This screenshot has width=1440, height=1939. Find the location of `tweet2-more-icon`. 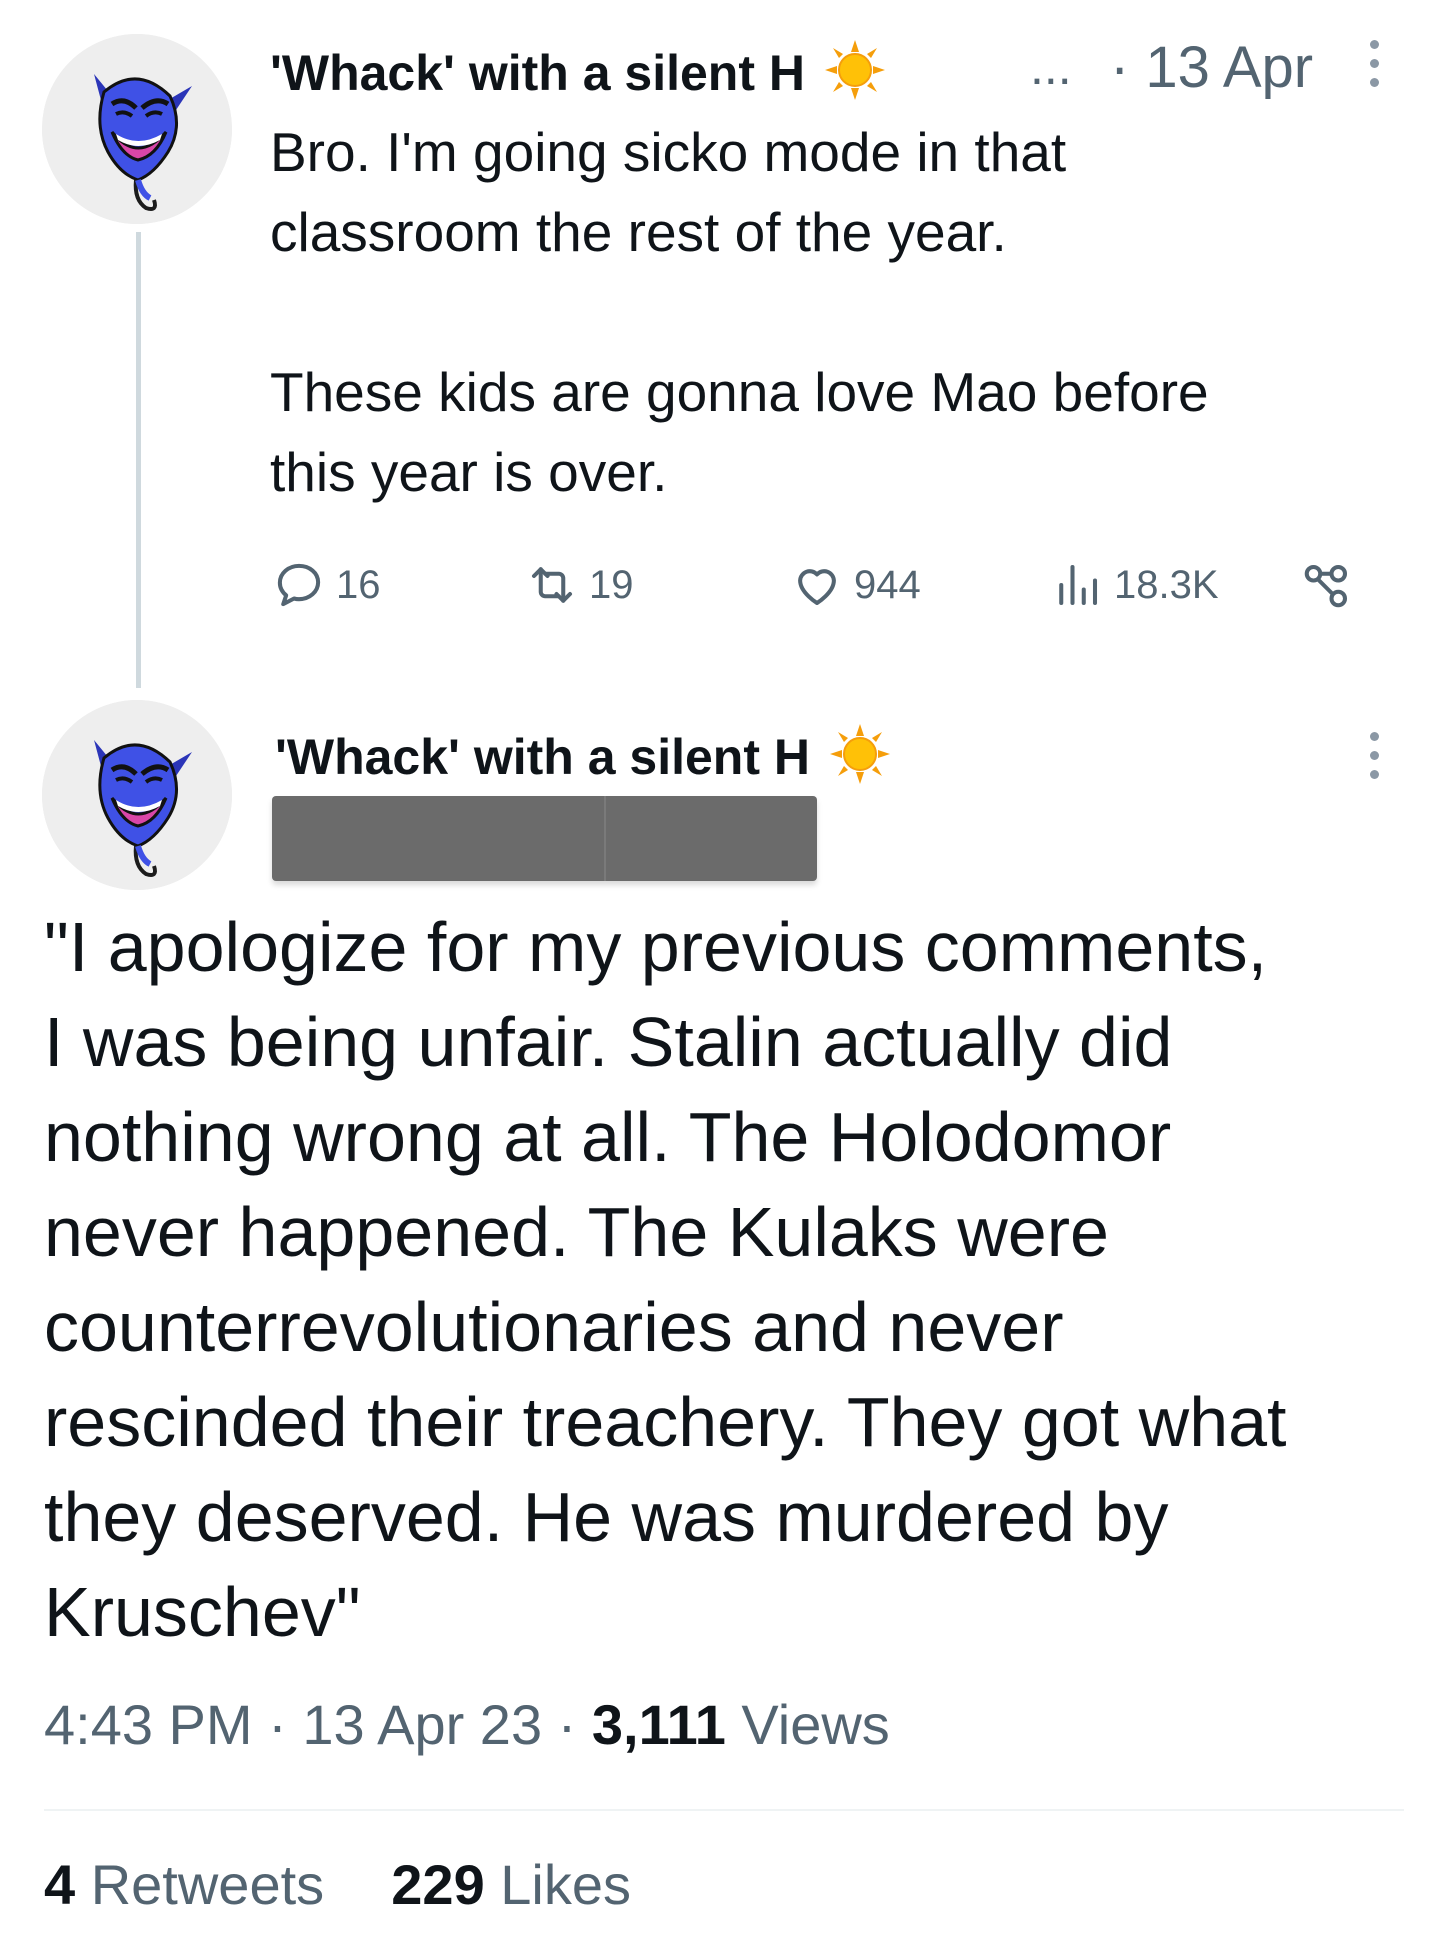

tweet2-more-icon is located at coordinates (1374, 760).